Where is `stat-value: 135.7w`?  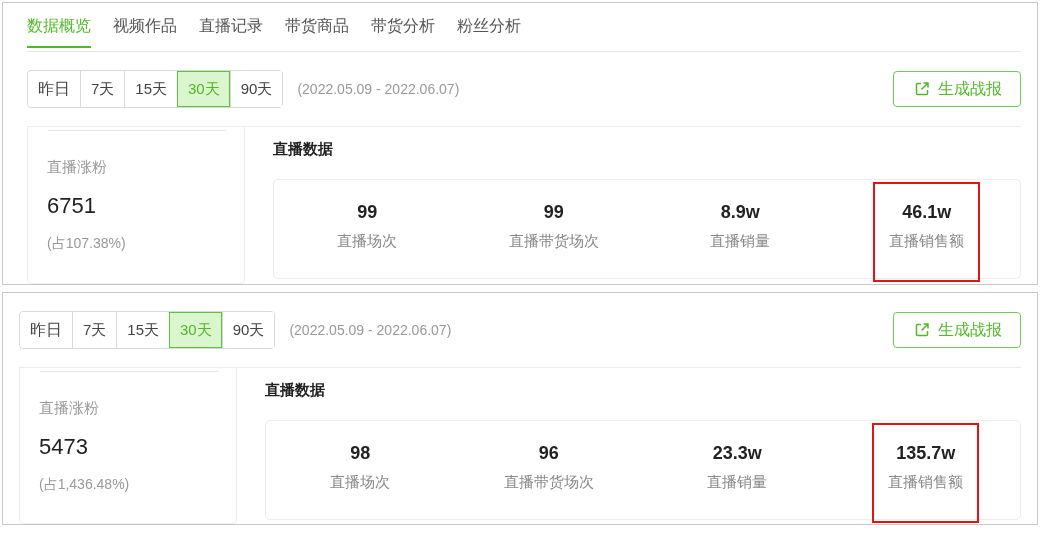 stat-value: 135.7w is located at coordinates (926, 453).